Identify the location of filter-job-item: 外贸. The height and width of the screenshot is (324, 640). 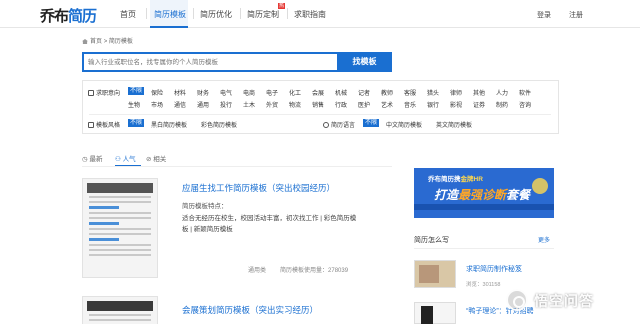
(272, 104).